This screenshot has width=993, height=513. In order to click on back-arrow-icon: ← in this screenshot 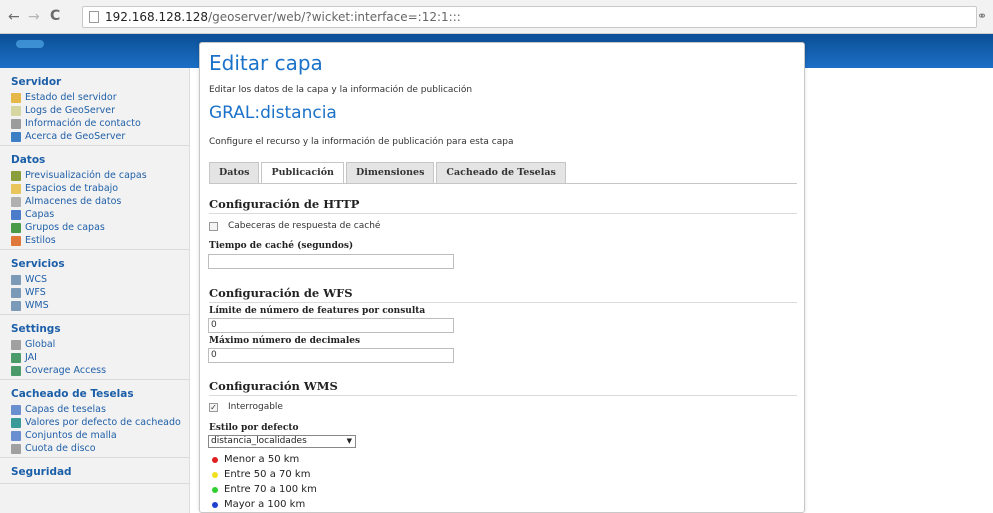, I will do `click(14, 17)`.